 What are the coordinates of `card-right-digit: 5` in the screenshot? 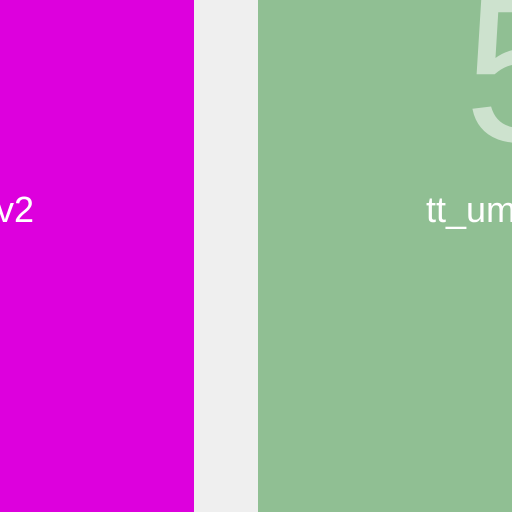 It's located at (488, 87).